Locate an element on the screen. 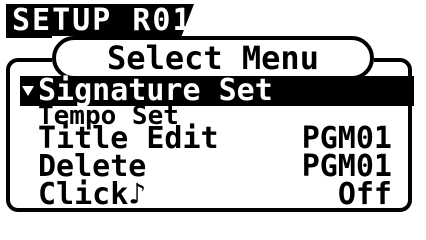  page-title: SETUP R01 is located at coordinates (102, 20).